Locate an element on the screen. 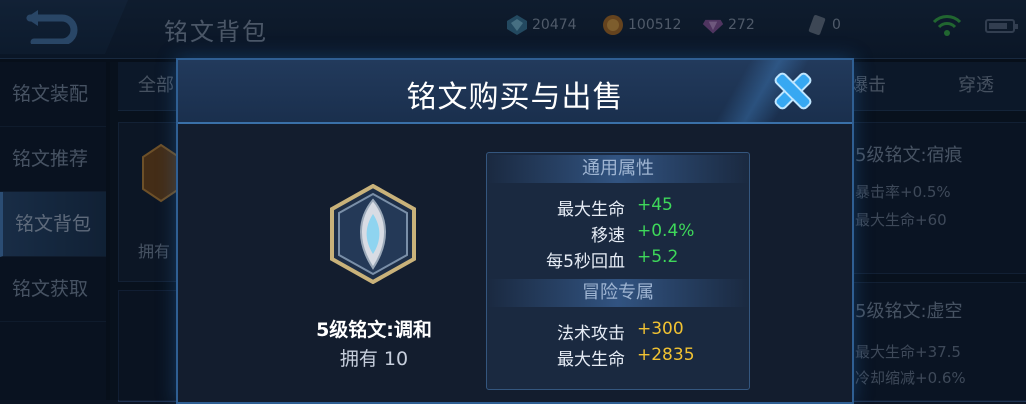  close-icon is located at coordinates (793, 91).